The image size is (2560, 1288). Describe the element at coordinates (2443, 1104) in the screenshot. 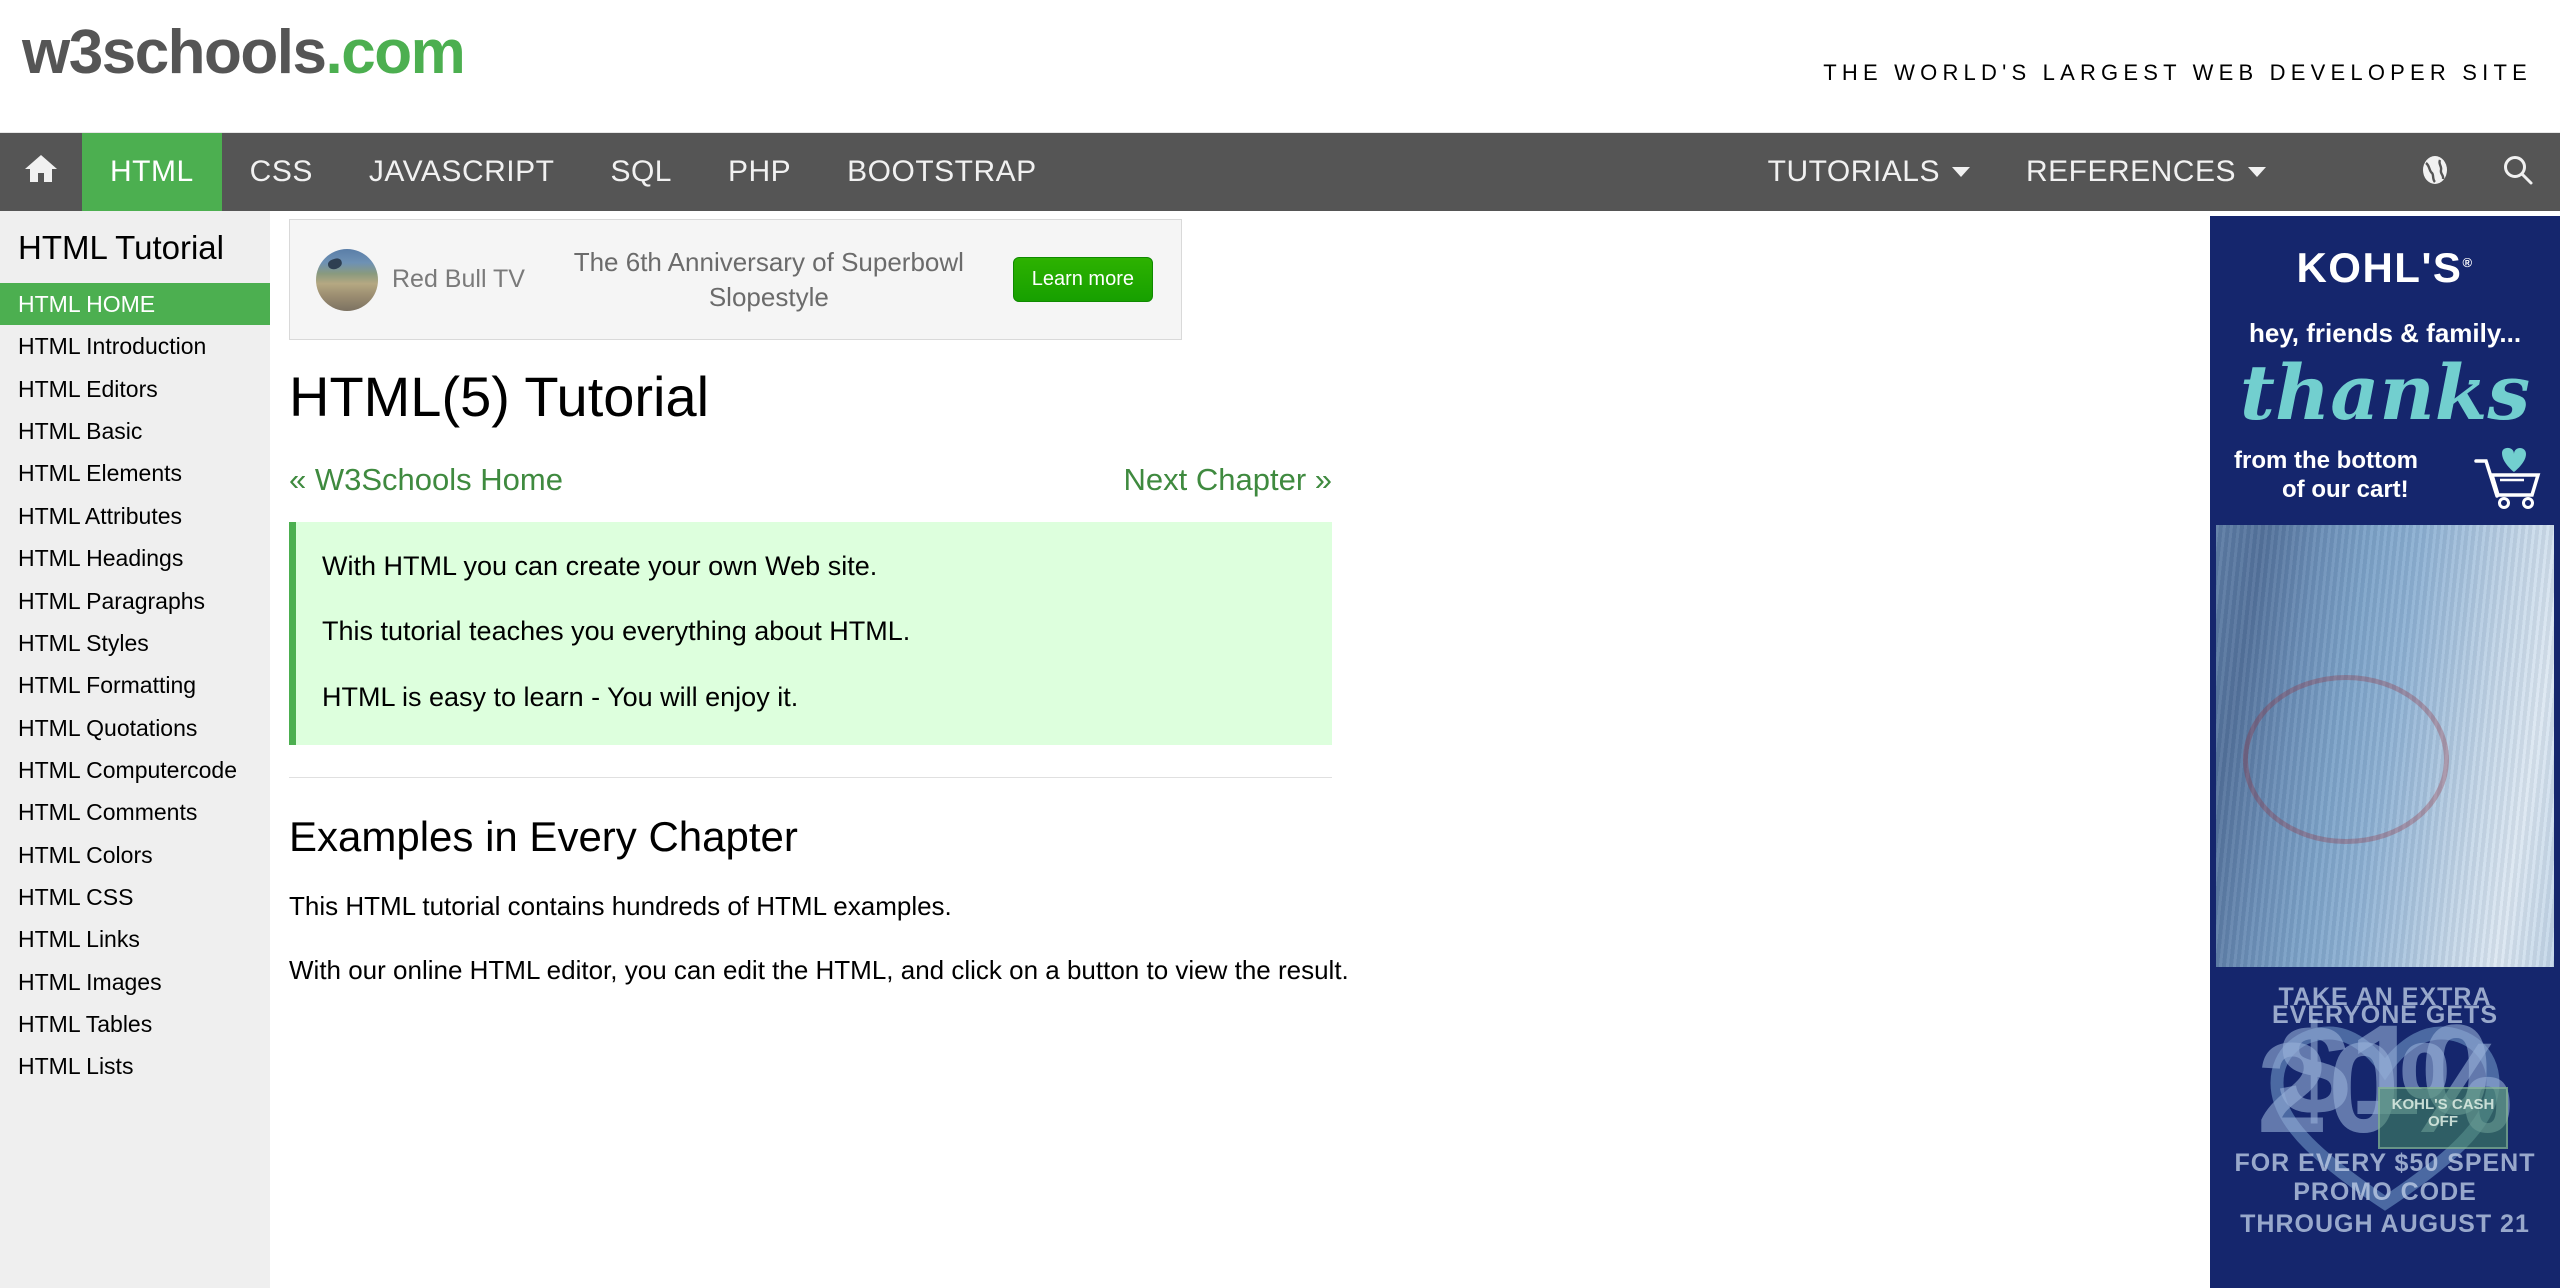

I see `kohls-cash-text: KOHL'S CASH` at that location.